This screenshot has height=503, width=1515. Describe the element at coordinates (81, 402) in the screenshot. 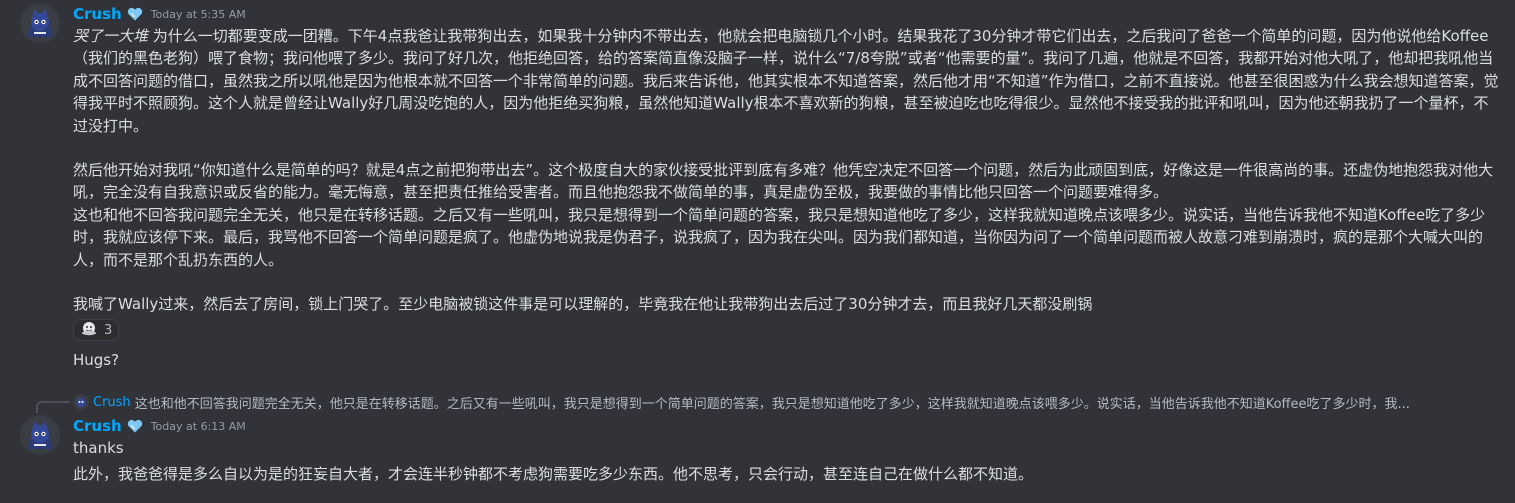

I see `reply-avatar-icon` at that location.